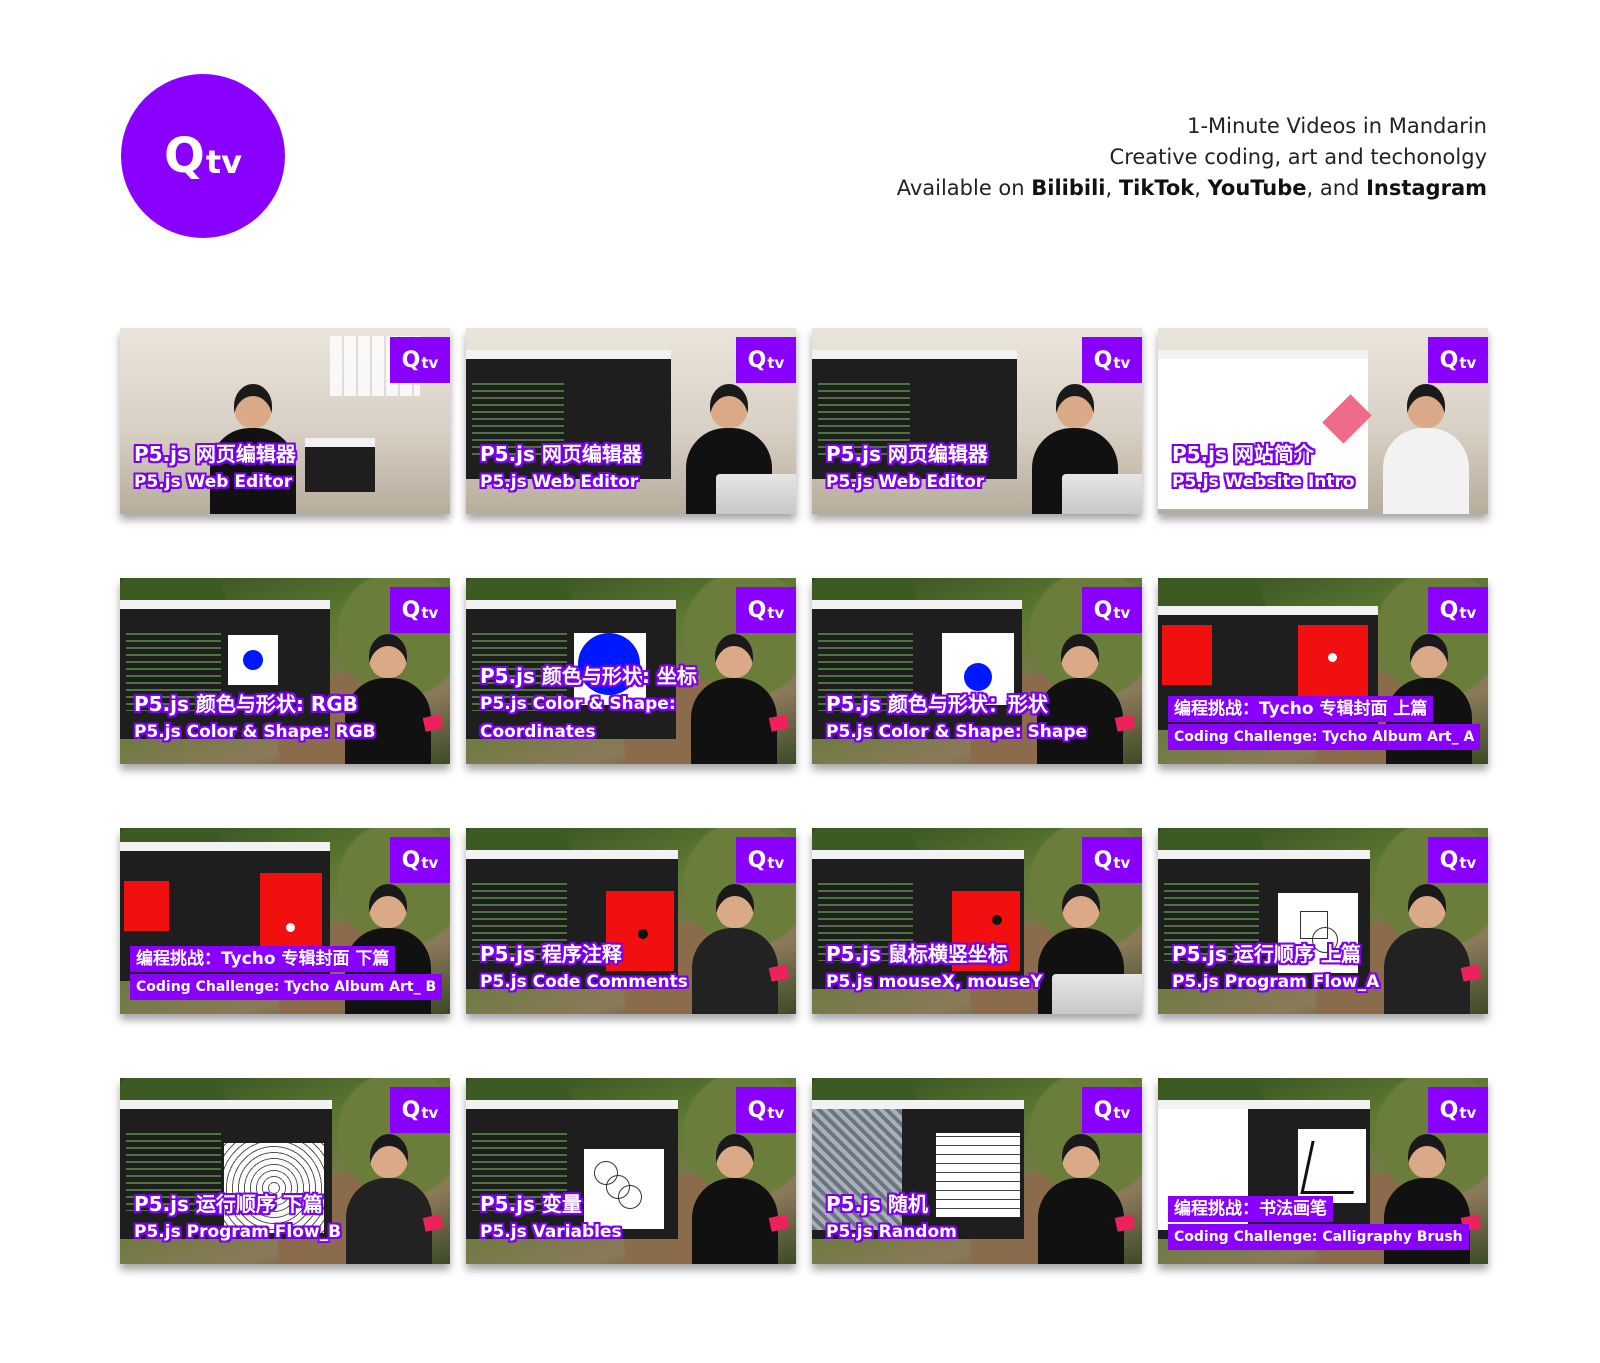 Image resolution: width=1600 pixels, height=1363 pixels. What do you see at coordinates (286, 987) in the screenshot?
I see `caption-en: Coding Challenge: Tycho Album Art_ B` at bounding box center [286, 987].